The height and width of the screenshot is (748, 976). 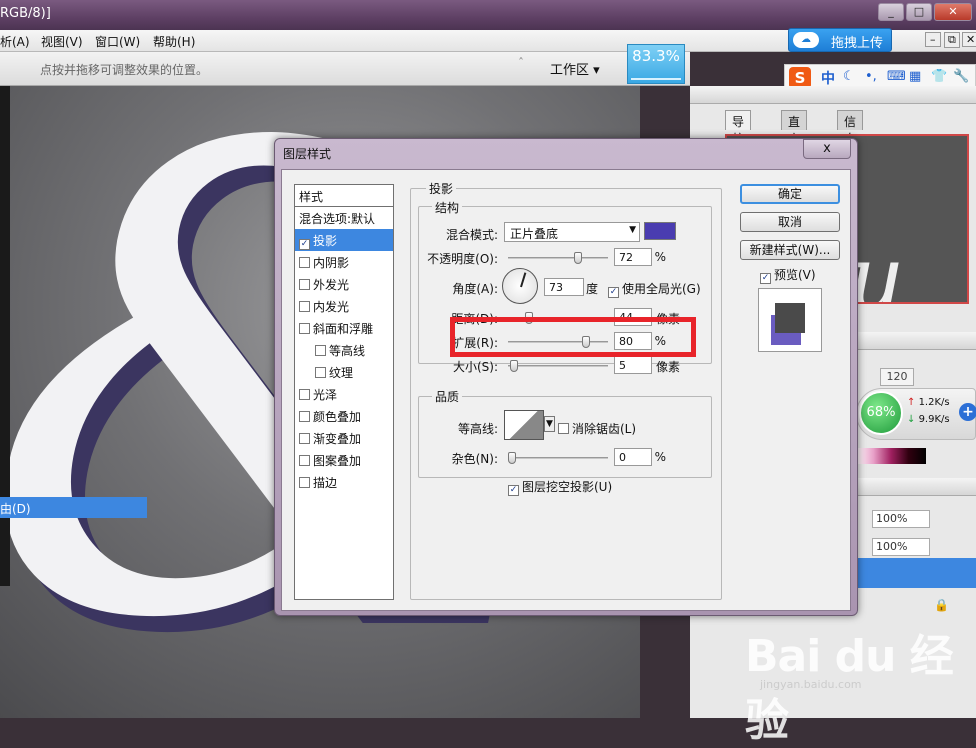 What do you see at coordinates (840, 40) in the screenshot?
I see `drag-upload-button: ☁ 拖拽上传` at bounding box center [840, 40].